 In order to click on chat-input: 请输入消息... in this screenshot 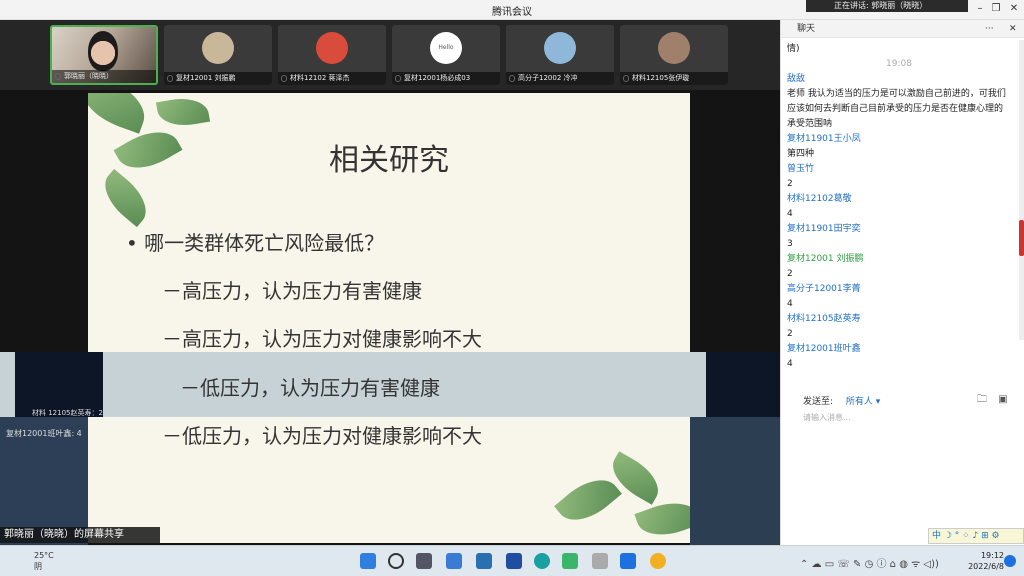, I will do `click(827, 417)`.